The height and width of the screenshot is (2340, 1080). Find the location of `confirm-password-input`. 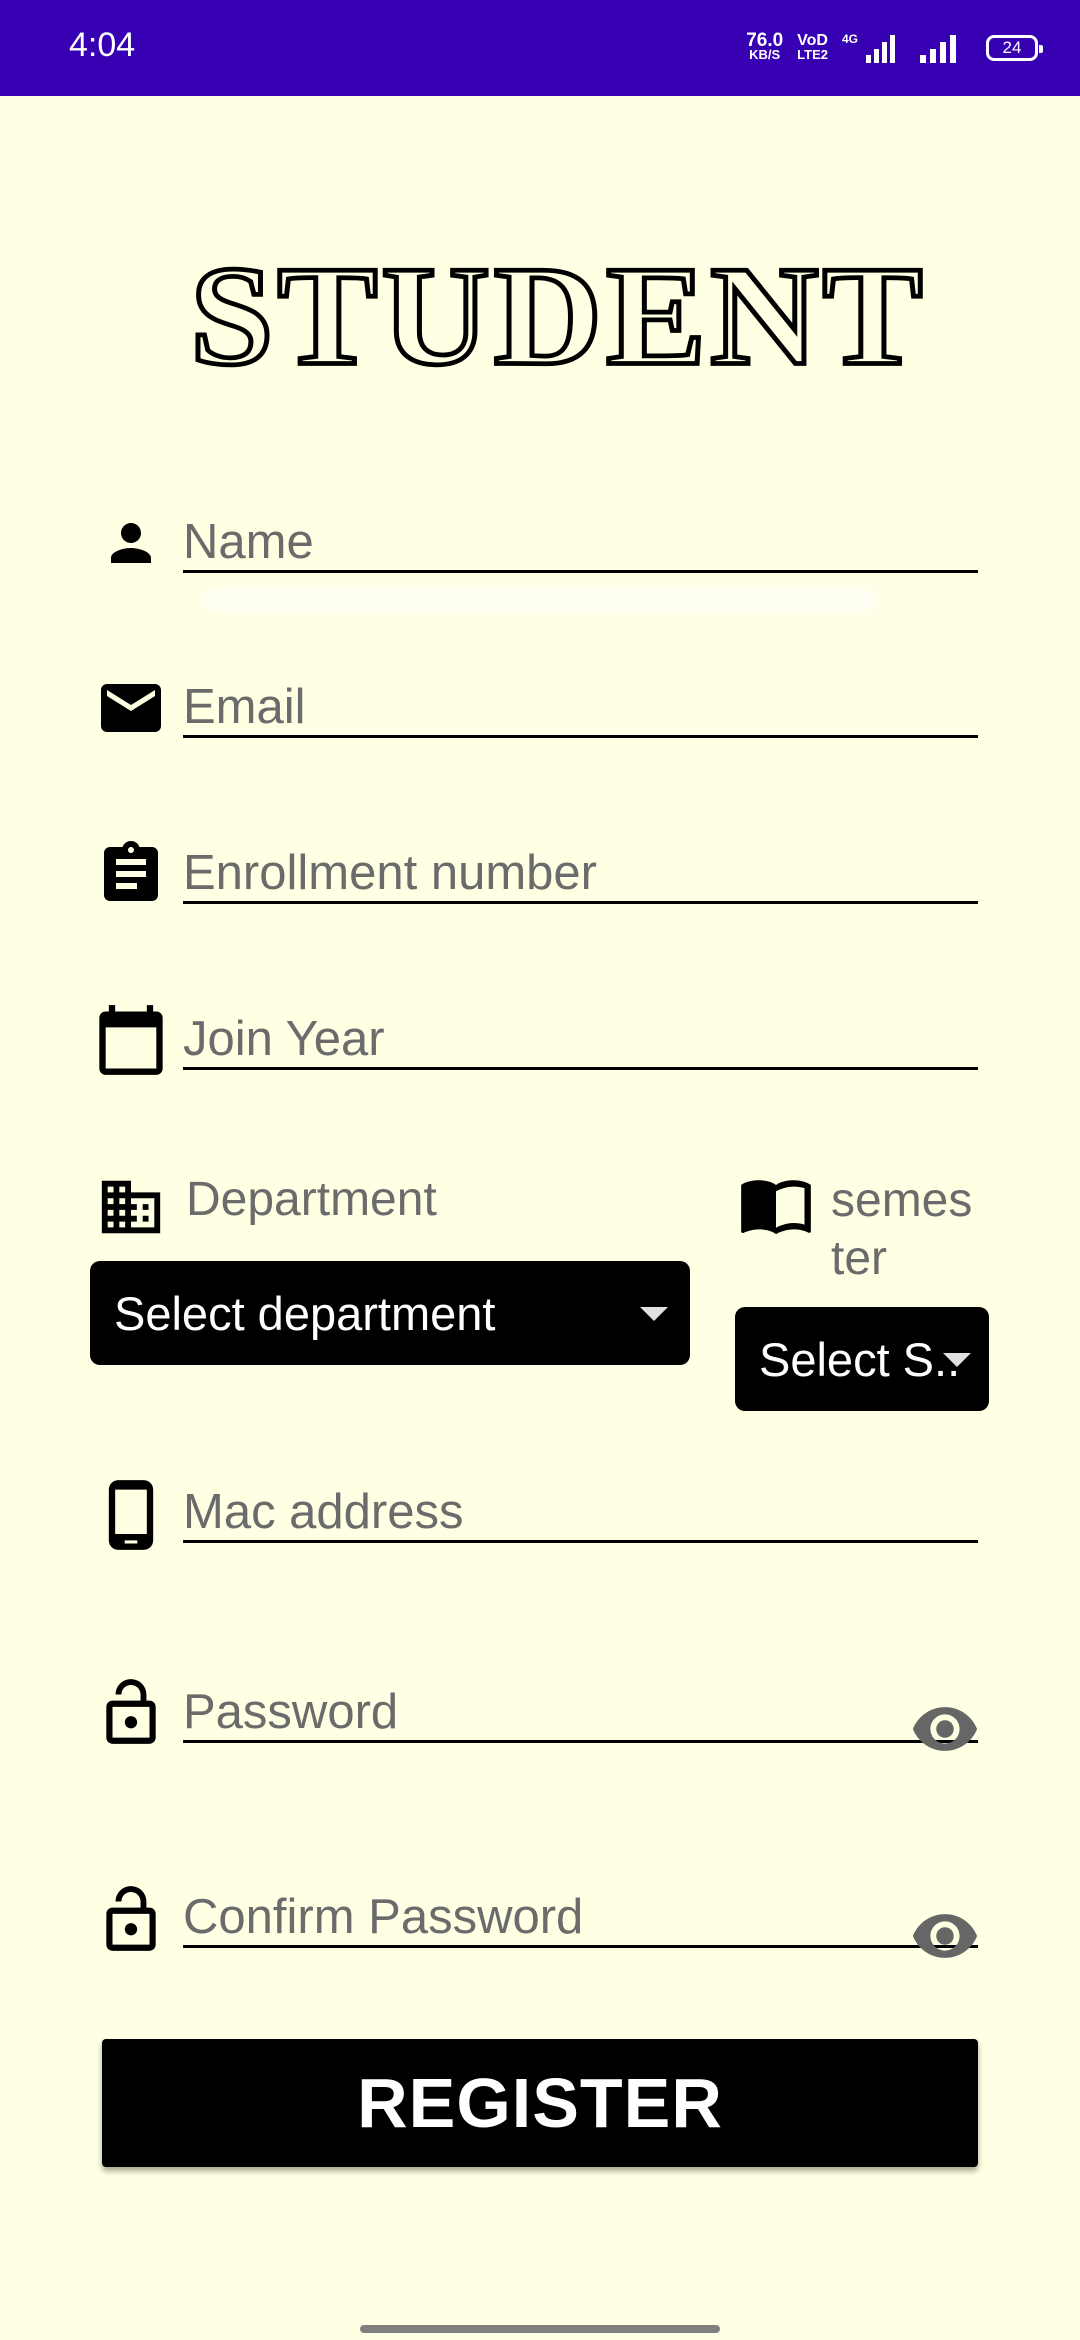

confirm-password-input is located at coordinates (580, 1918).